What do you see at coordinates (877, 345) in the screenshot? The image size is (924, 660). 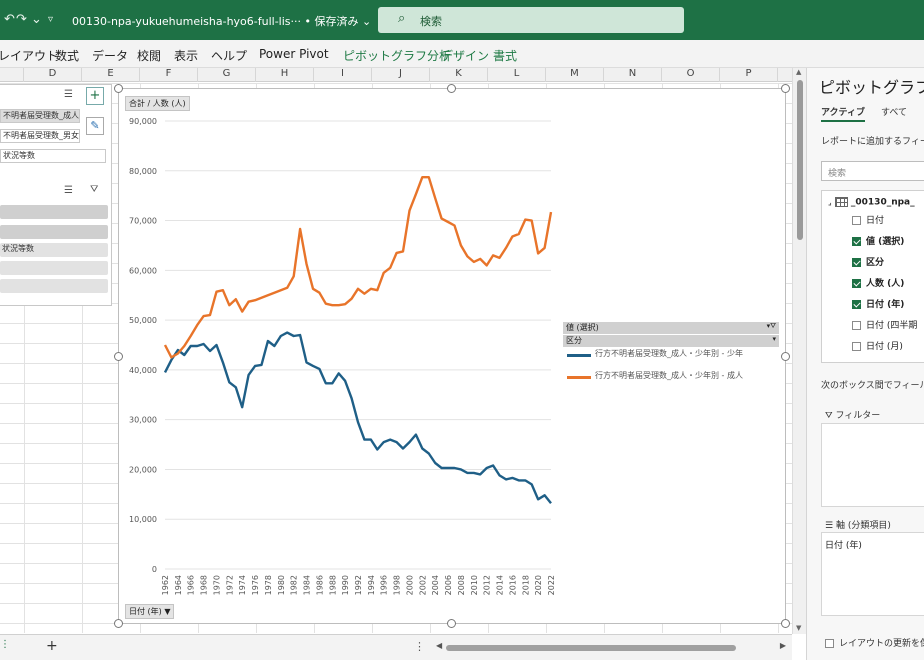 I see `field-date-month: 日付 (月)` at bounding box center [877, 345].